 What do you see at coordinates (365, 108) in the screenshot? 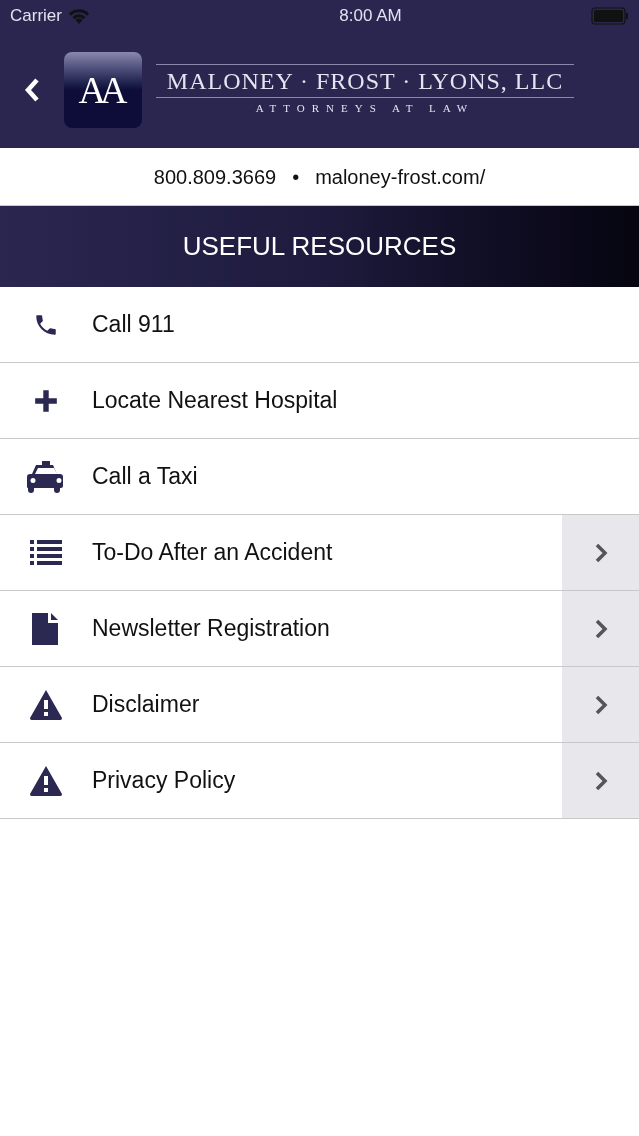
I see `firm-tagline: ATTORNEYS AT LAW` at bounding box center [365, 108].